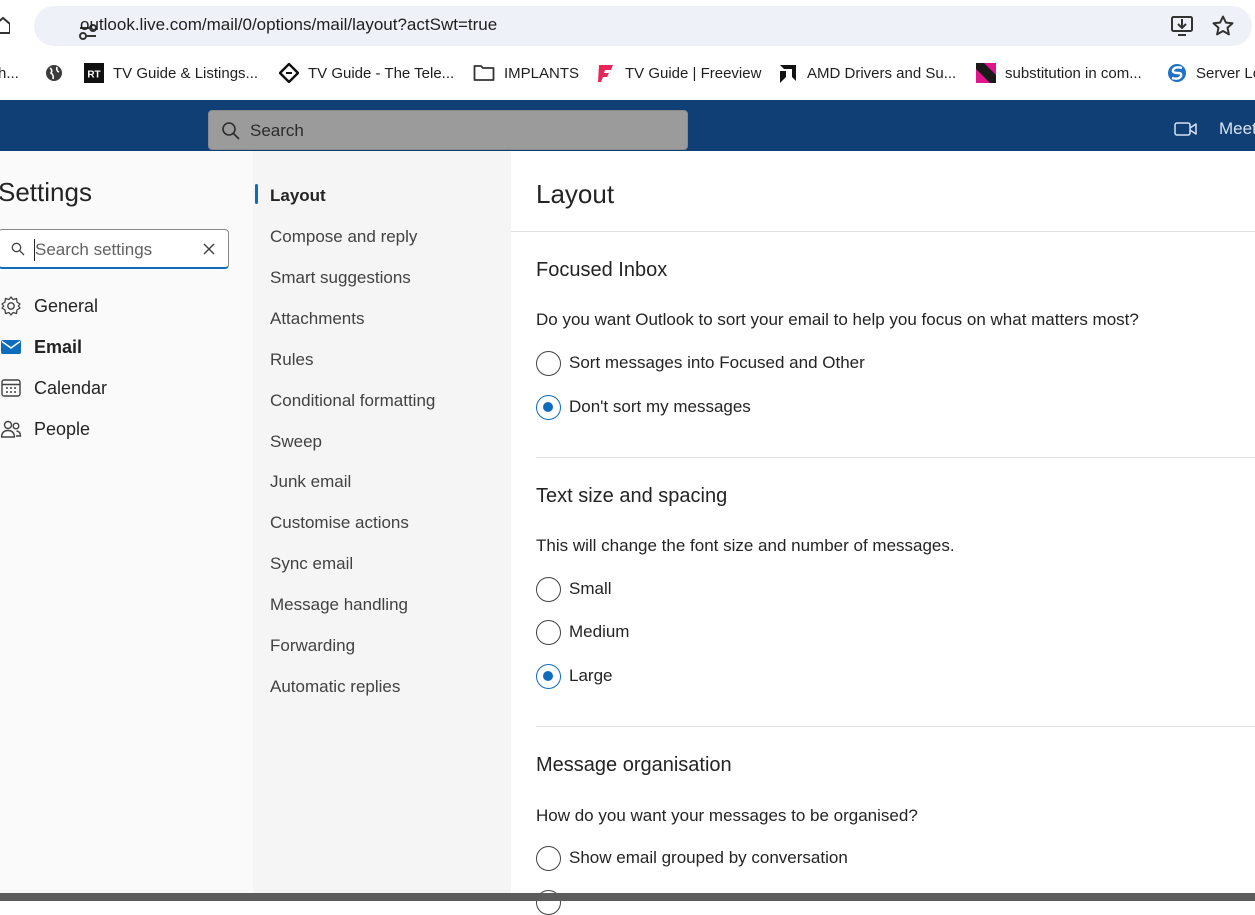 This screenshot has height=915, width=1255. What do you see at coordinates (339, 523) in the screenshot?
I see `nav-item-customise-actions: Customise actions` at bounding box center [339, 523].